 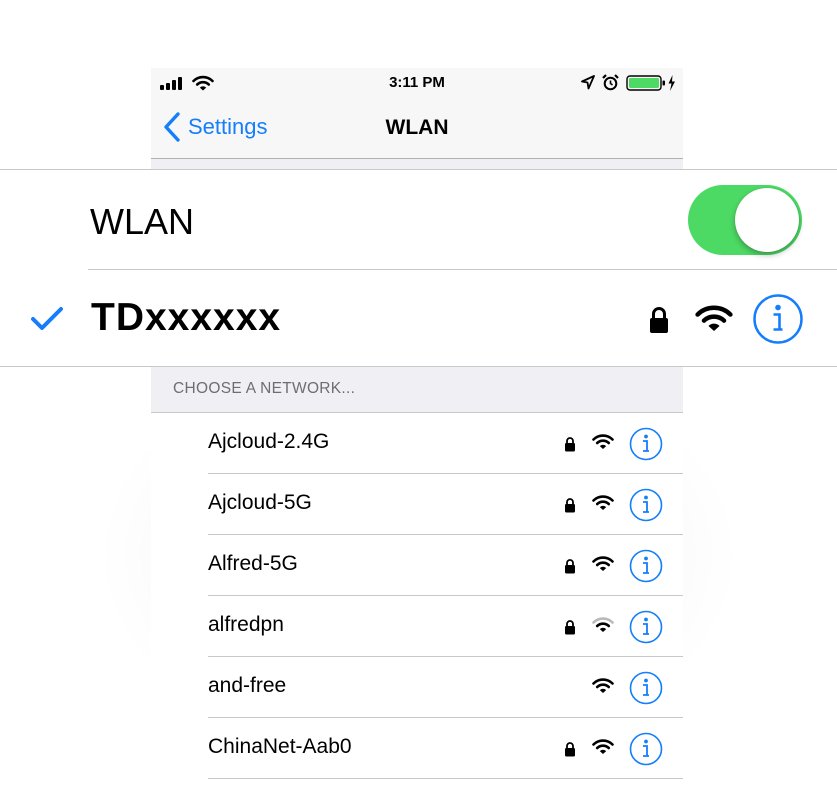 I want to click on network-name: Ajcloud-5G, so click(x=260, y=502).